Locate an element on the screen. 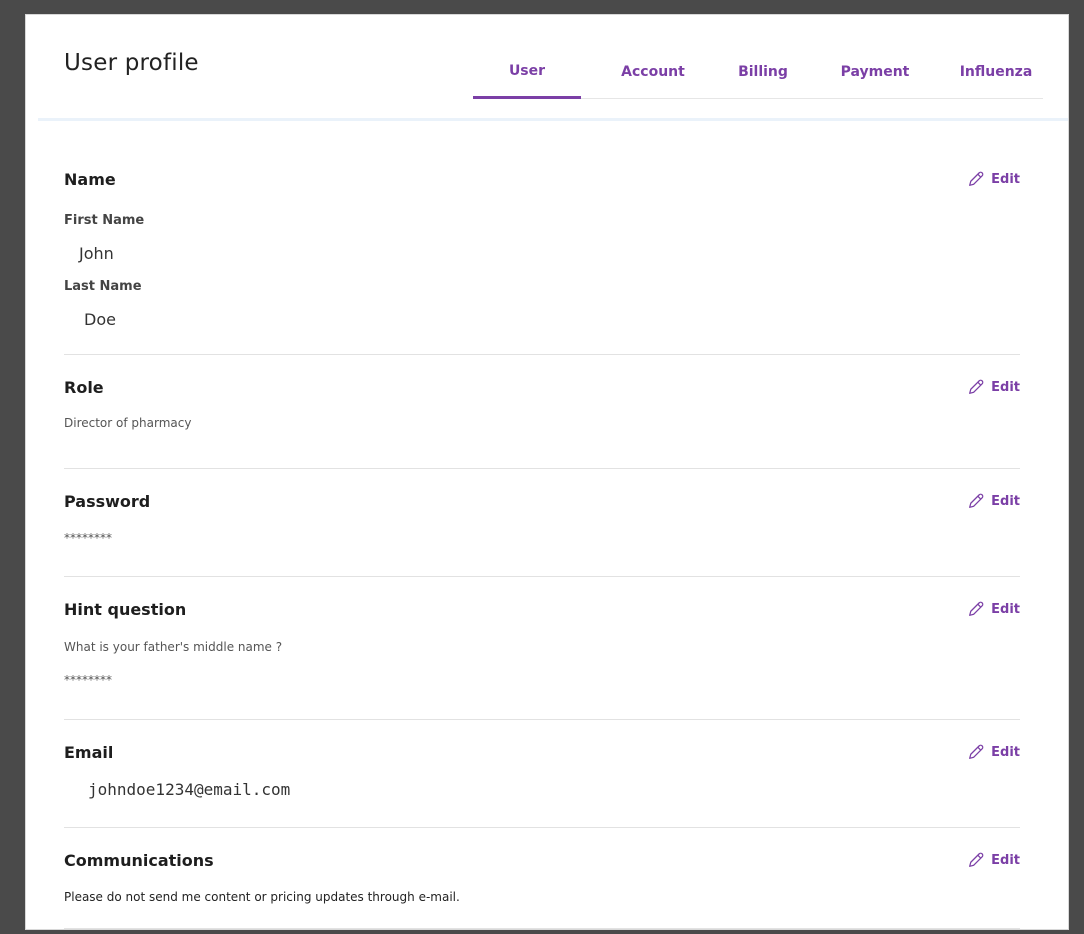  tab-billing: Billing is located at coordinates (763, 72).